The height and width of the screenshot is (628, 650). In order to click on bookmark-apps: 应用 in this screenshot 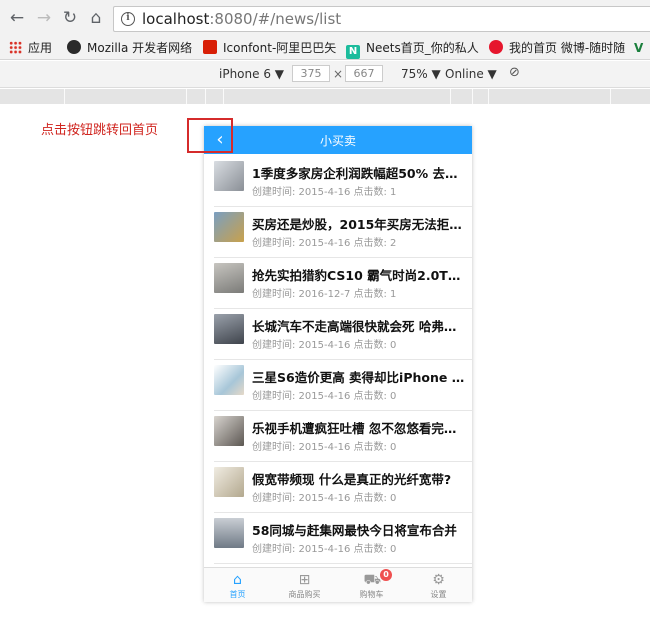, I will do `click(30, 48)`.